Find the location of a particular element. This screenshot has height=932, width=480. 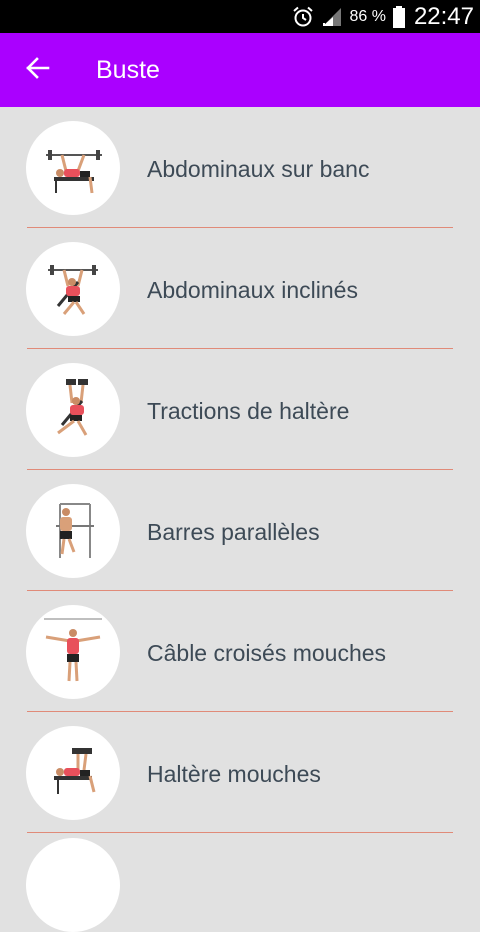

list-item-label: Câble croisés mouches is located at coordinates (267, 653).